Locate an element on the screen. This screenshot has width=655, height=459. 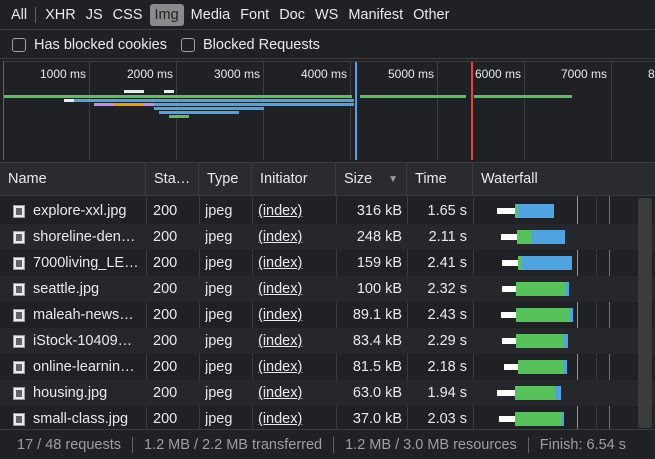
cell-time: 2.11 s is located at coordinates (447, 237).